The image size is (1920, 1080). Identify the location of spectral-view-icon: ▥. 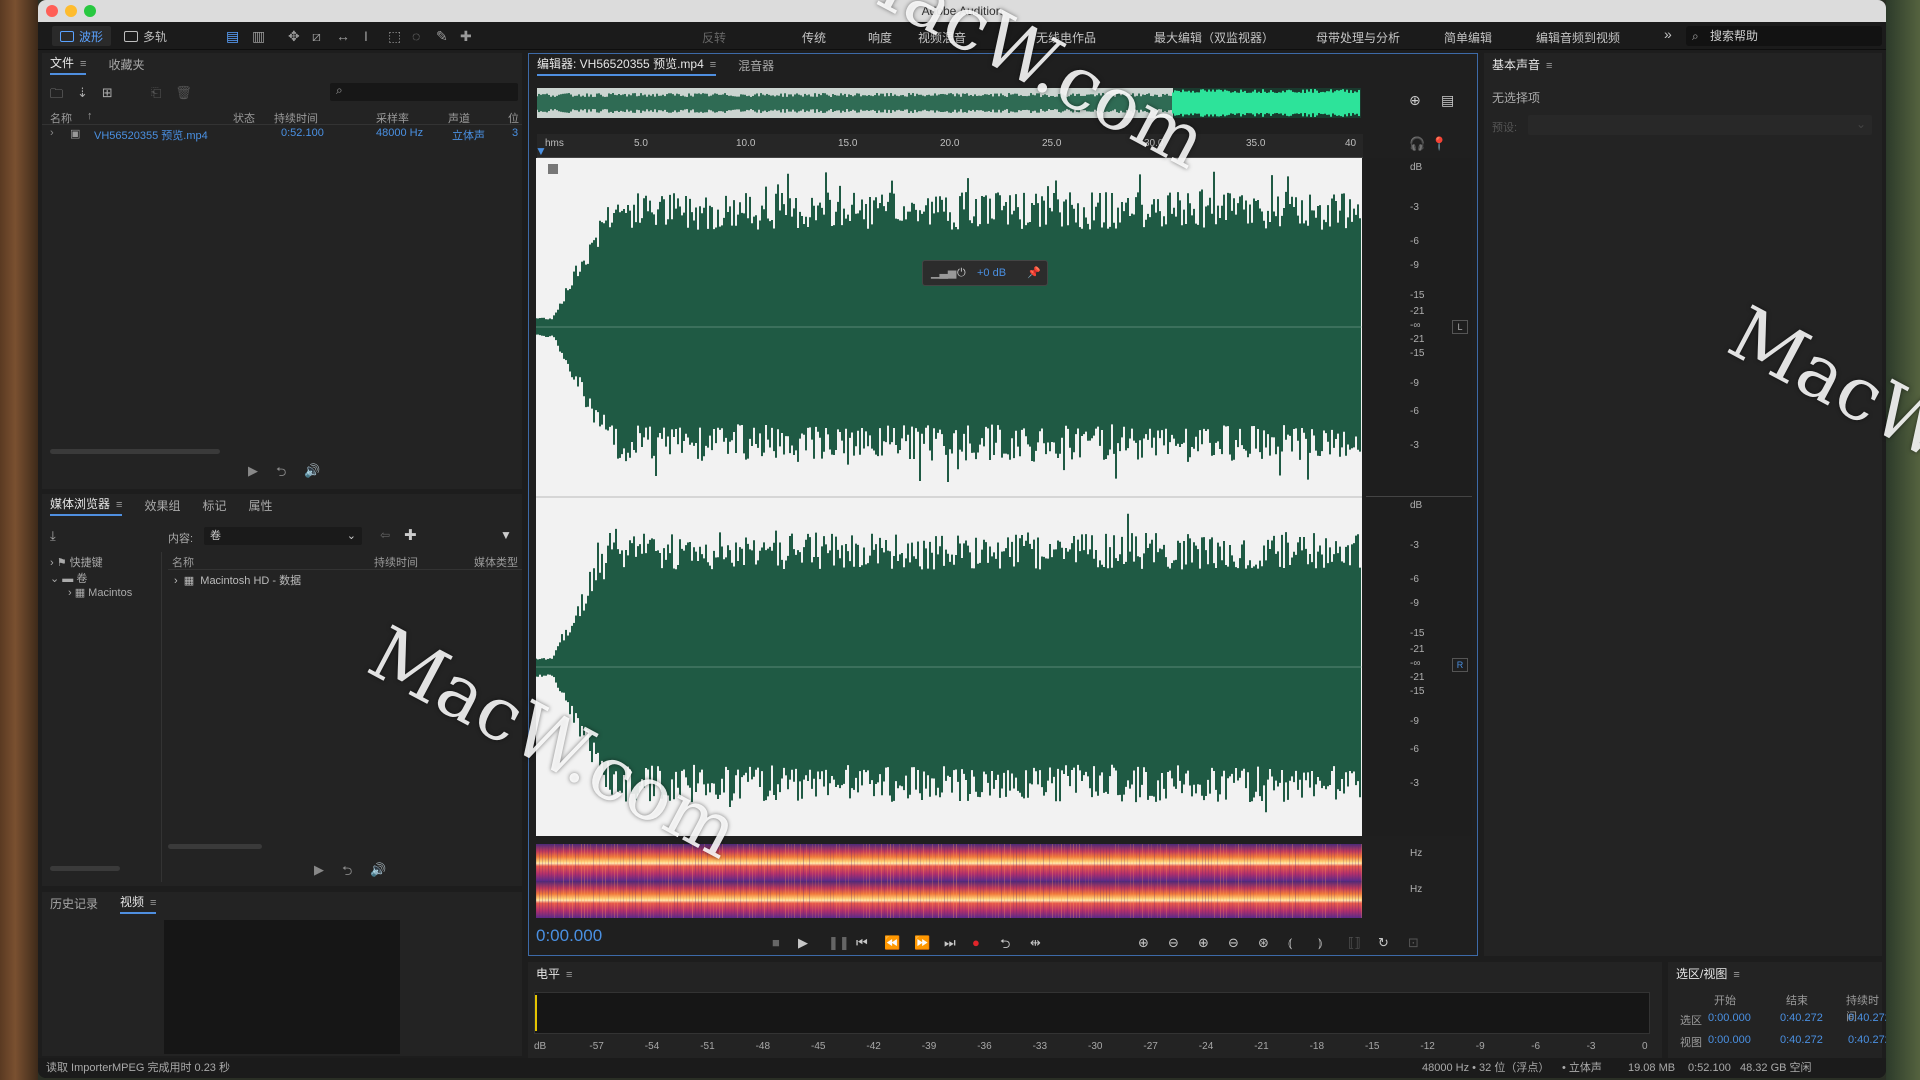
(258, 36).